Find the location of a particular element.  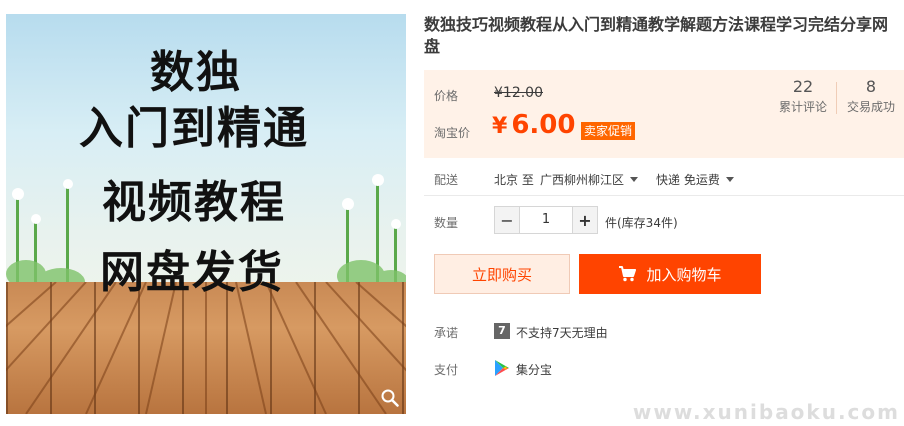

quantity-stepper: − 1 + is located at coordinates (546, 220).